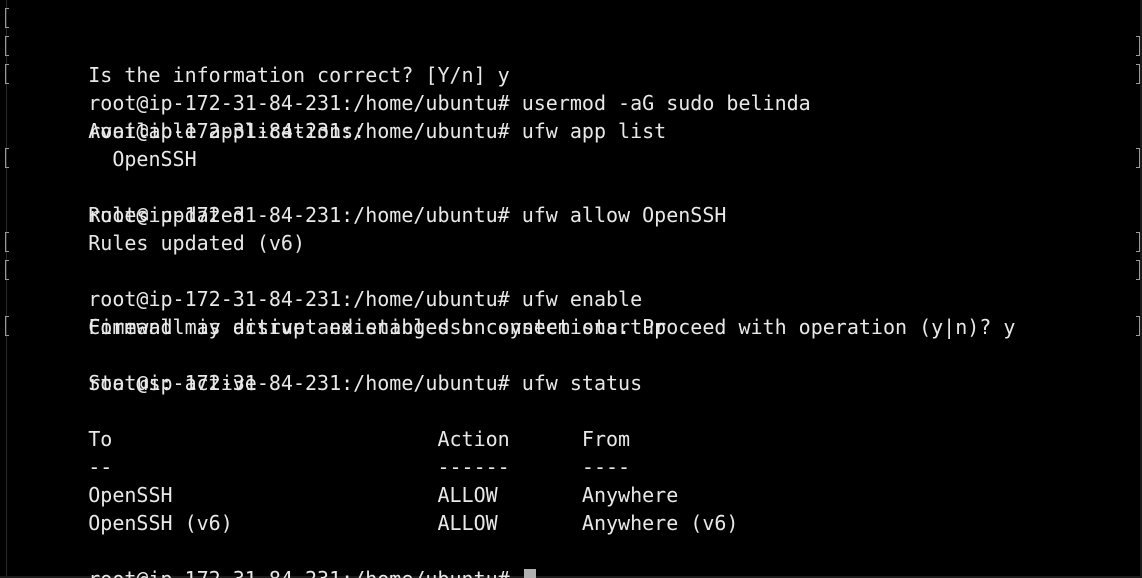 Image resolution: width=1142 pixels, height=578 pixels. I want to click on terminal-line: Is the information correct? [Y/n] y, so click(565, 46).